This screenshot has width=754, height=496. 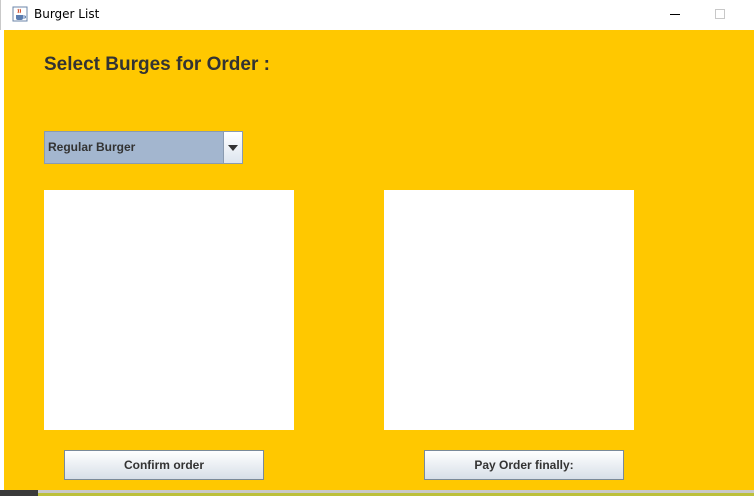 What do you see at coordinates (67, 14) in the screenshot?
I see `window-title: Burger List` at bounding box center [67, 14].